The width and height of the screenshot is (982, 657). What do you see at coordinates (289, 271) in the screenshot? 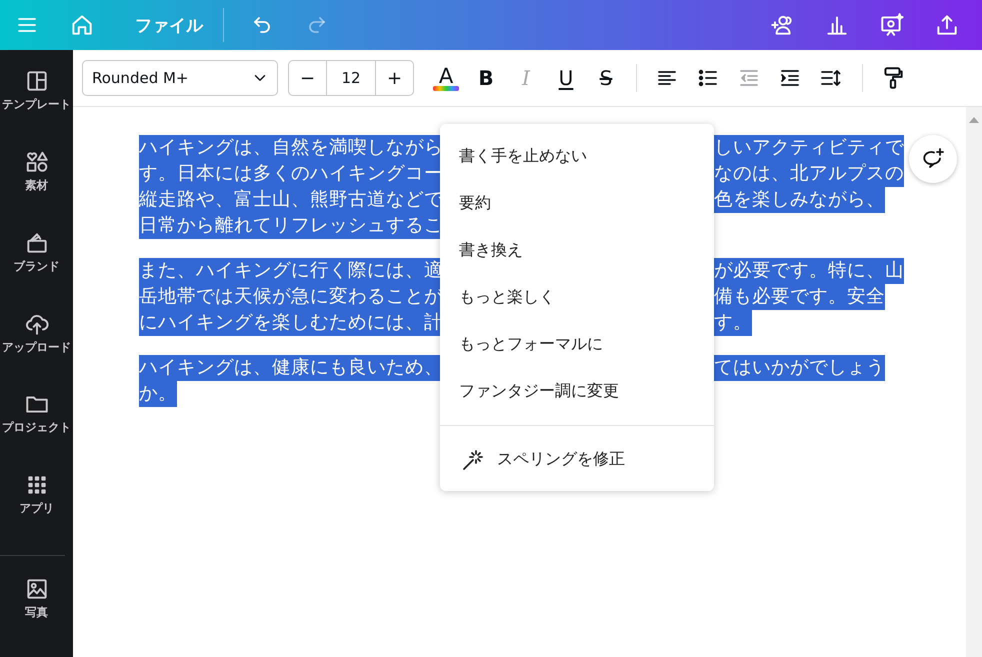
I see `text-line: また、ハイキングに行く際には、適` at bounding box center [289, 271].